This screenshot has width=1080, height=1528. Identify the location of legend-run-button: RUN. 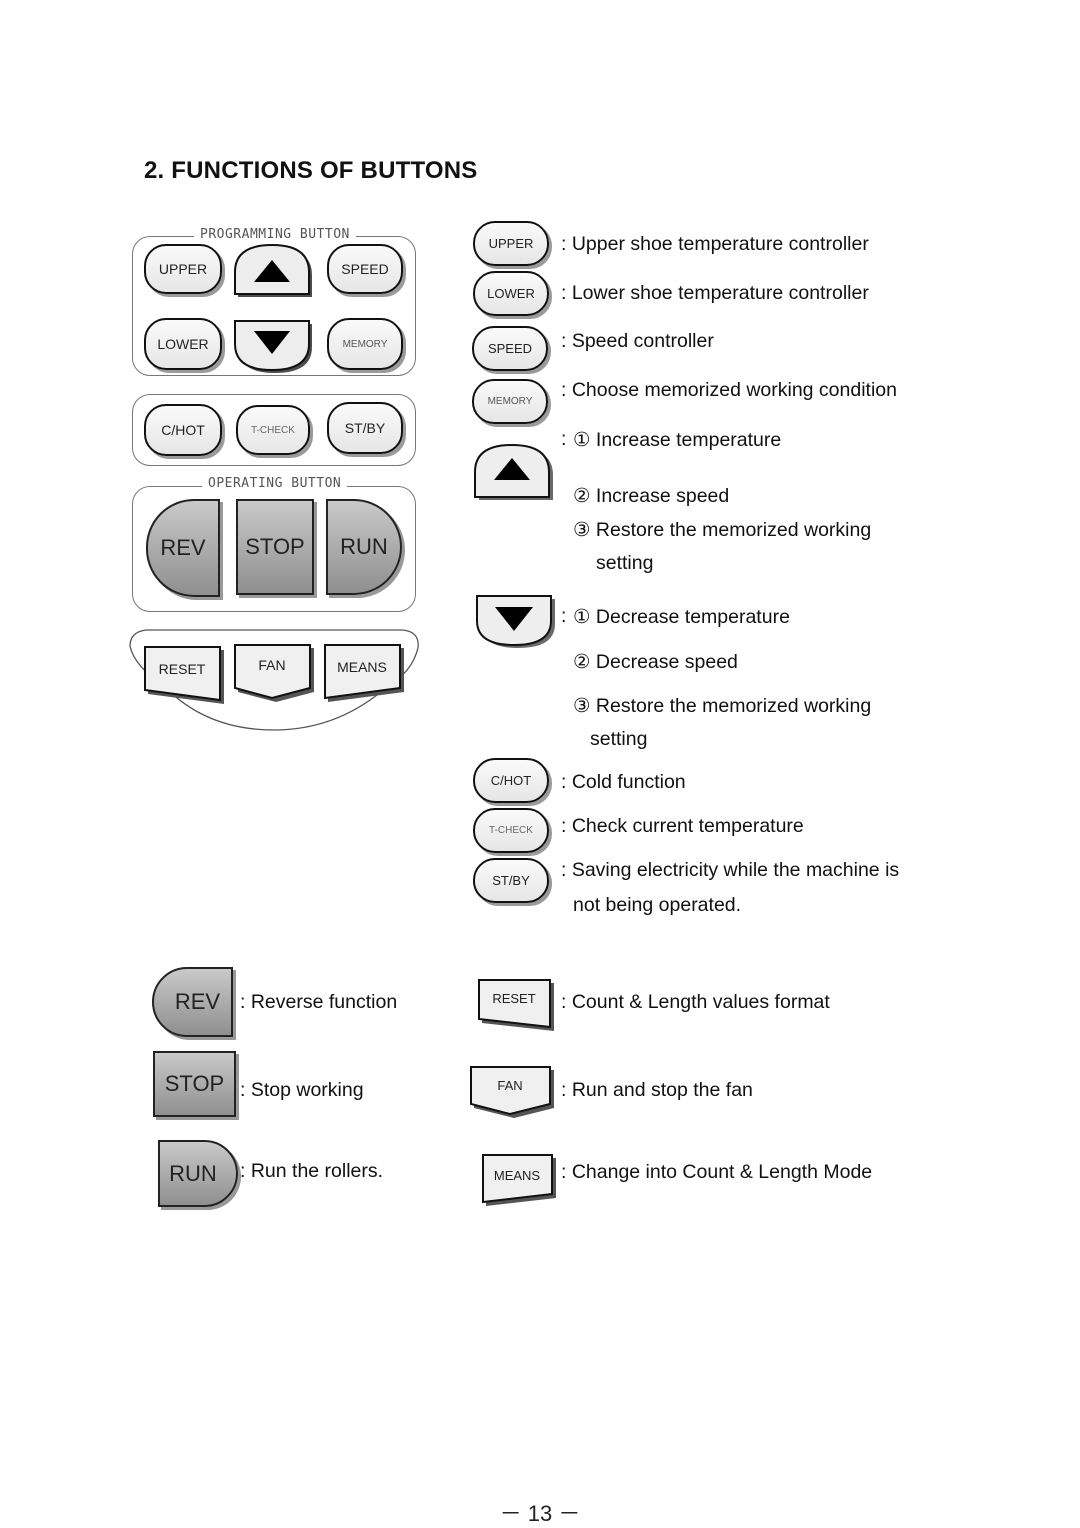
(198, 1173).